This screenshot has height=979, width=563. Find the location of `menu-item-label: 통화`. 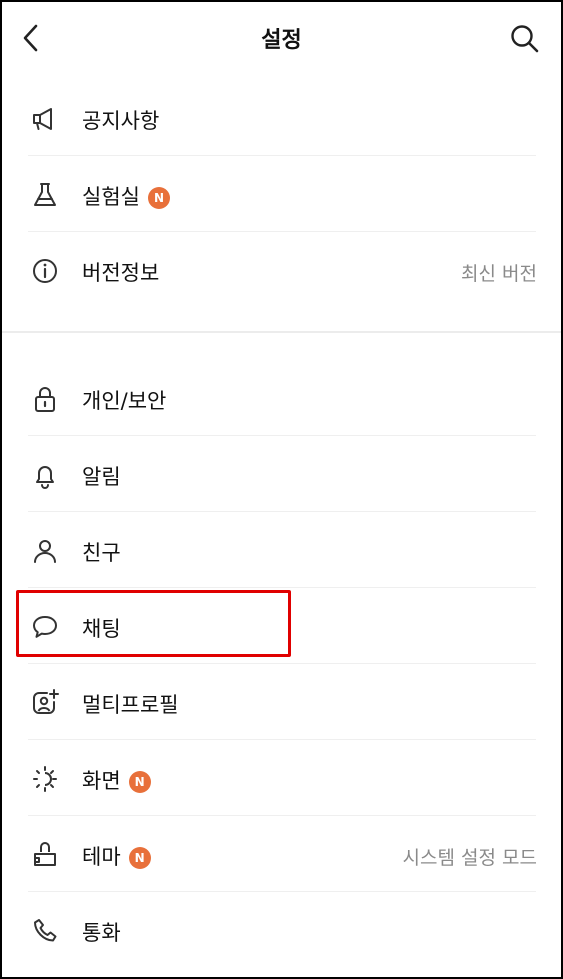

menu-item-label: 통화 is located at coordinates (101, 933).